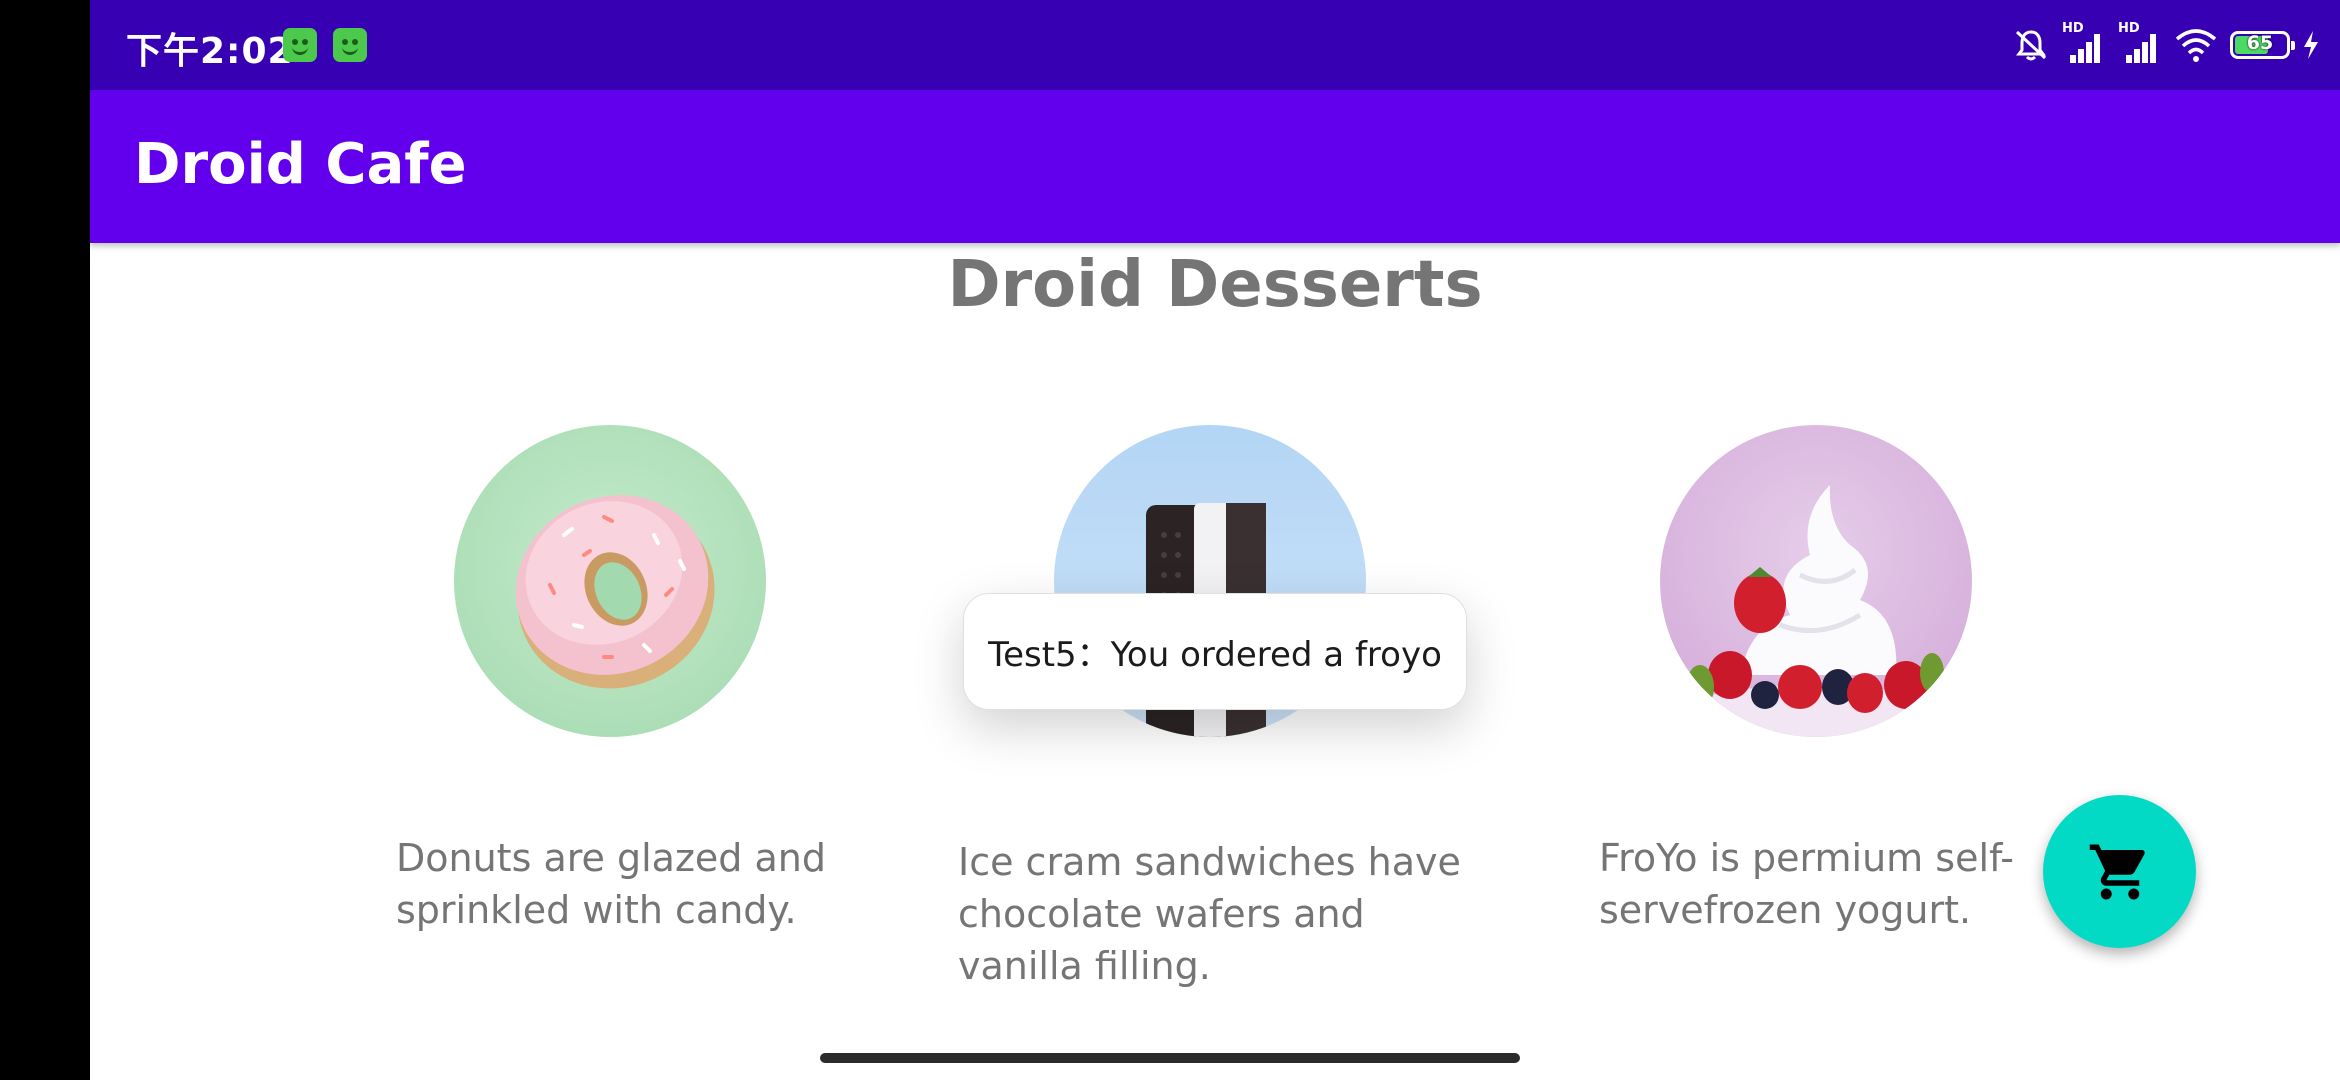  What do you see at coordinates (1215, 285) in the screenshot?
I see `page-heading: Droid Desserts` at bounding box center [1215, 285].